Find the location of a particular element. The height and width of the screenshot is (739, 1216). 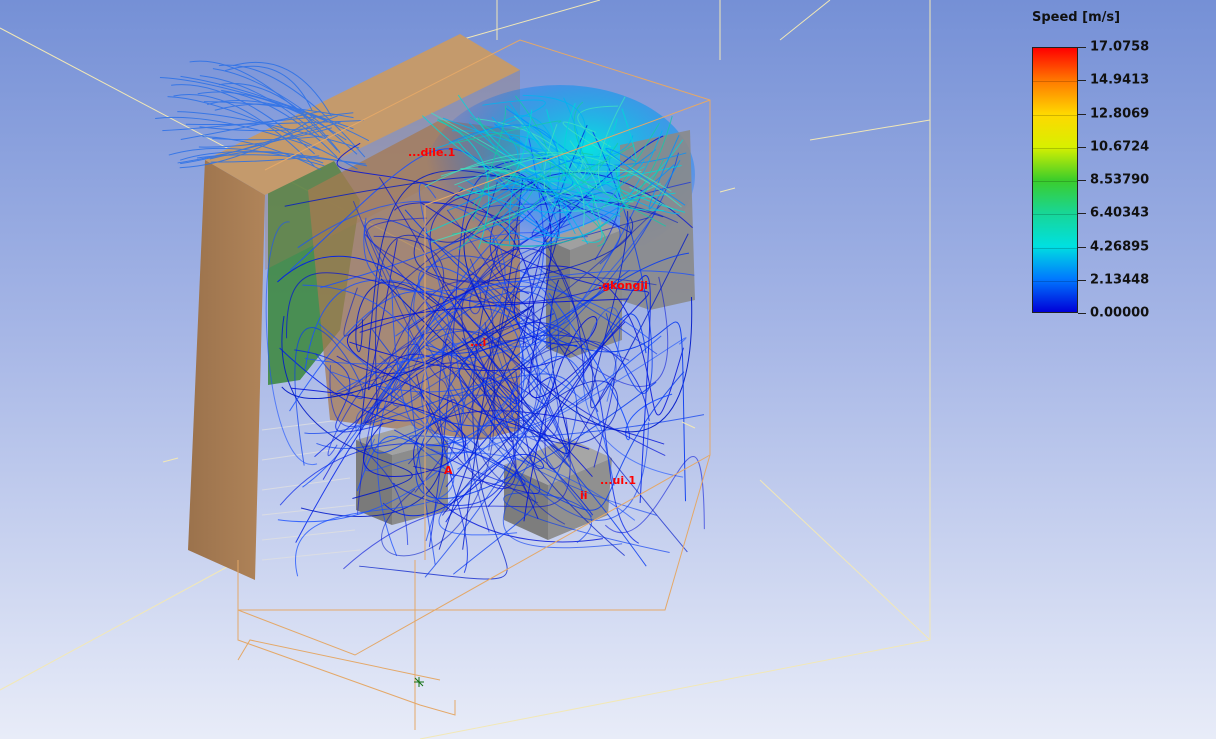

label-kongji: .gkongji is located at coordinates (623, 285).